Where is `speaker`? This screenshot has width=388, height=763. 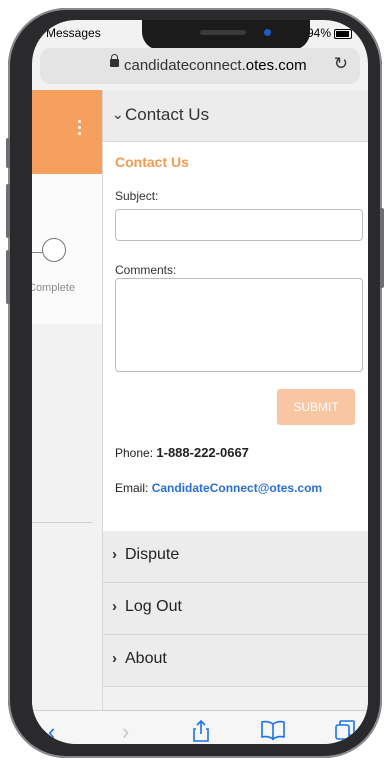
speaker is located at coordinates (223, 32).